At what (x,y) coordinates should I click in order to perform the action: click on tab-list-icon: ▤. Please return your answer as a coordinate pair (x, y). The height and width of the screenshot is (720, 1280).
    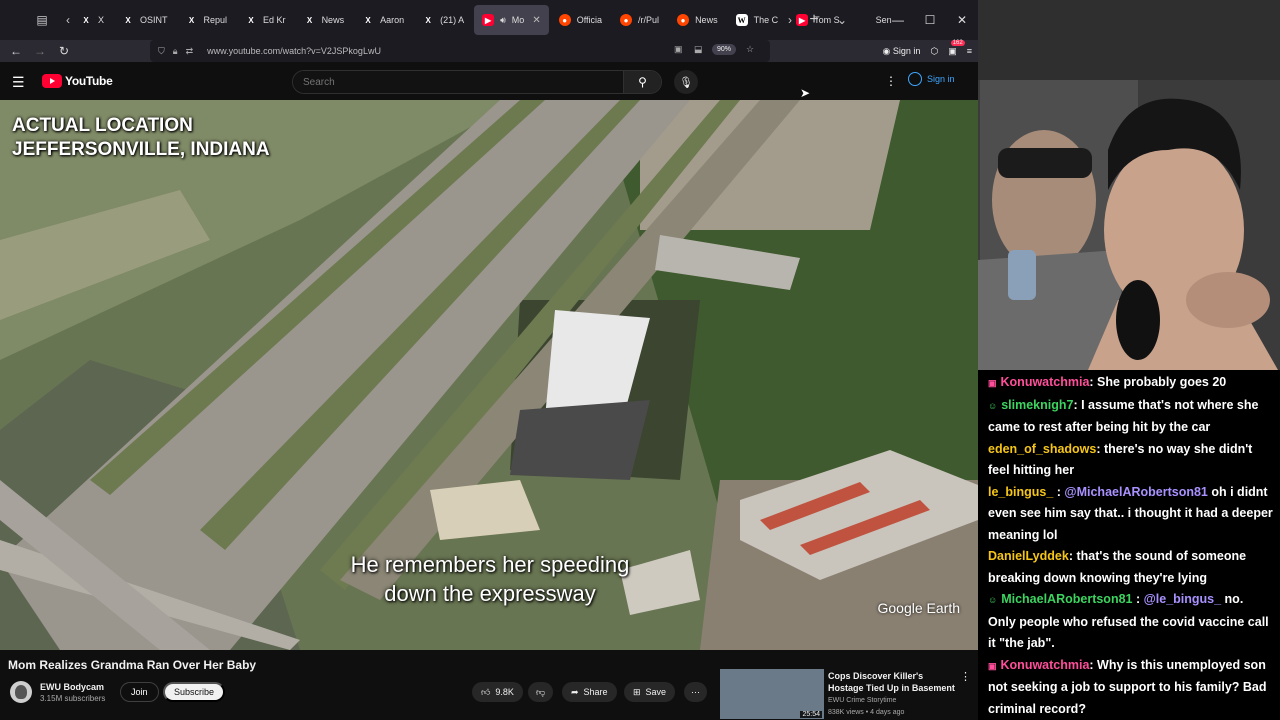
    Looking at the image, I should click on (42, 20).